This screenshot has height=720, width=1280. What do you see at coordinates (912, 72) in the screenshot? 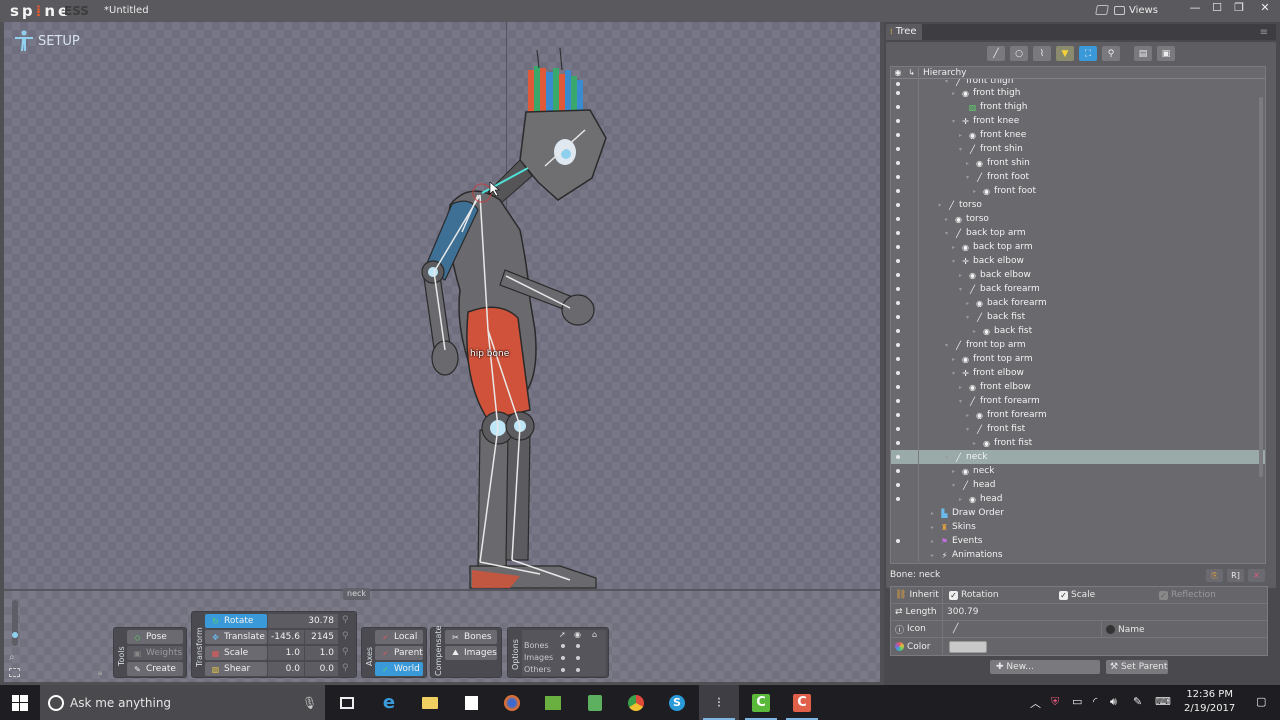
I see `keying-column-icon: ↳` at bounding box center [912, 72].